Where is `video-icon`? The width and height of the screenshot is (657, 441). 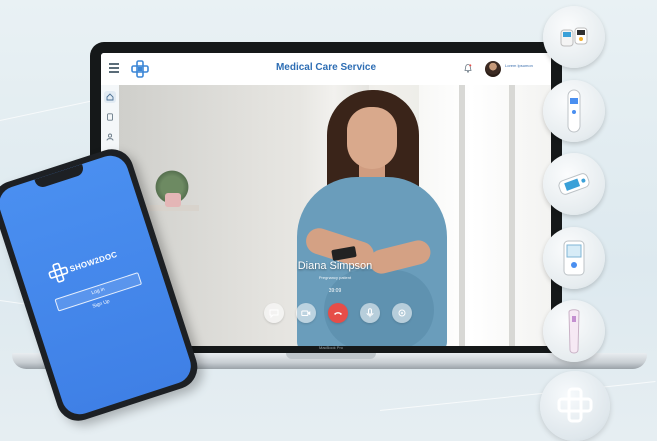 video-icon is located at coordinates (306, 313).